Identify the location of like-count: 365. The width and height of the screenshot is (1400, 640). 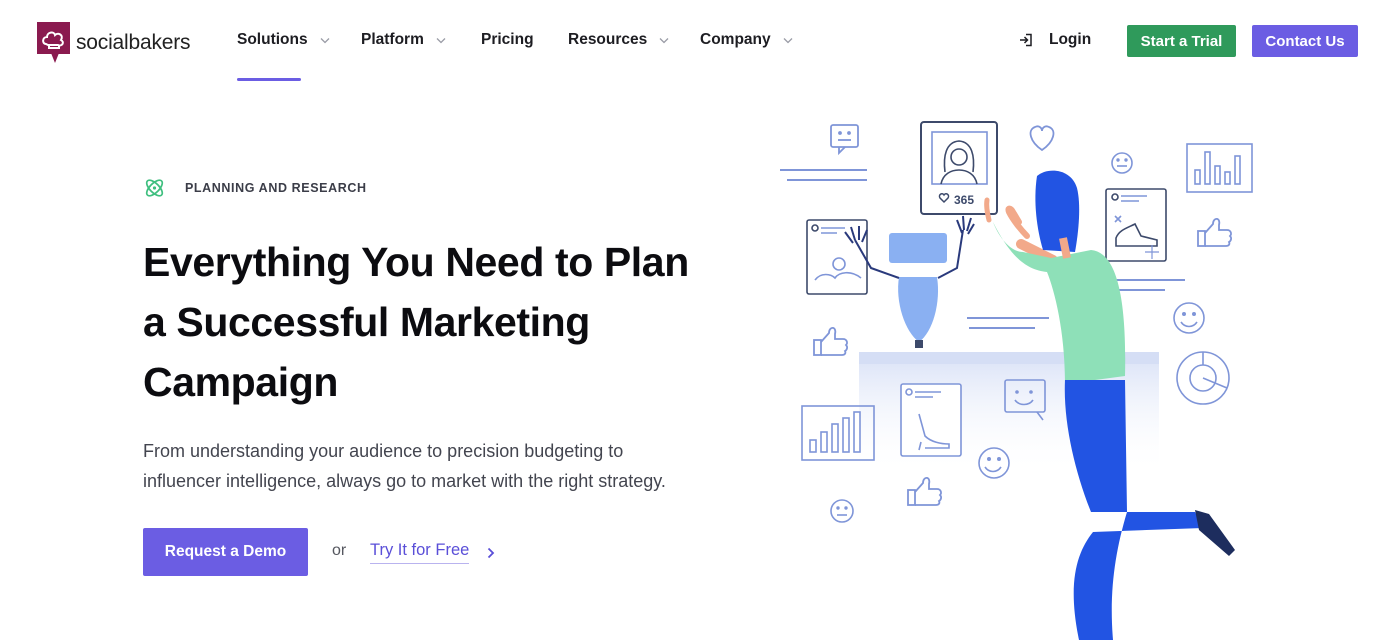
(964, 200).